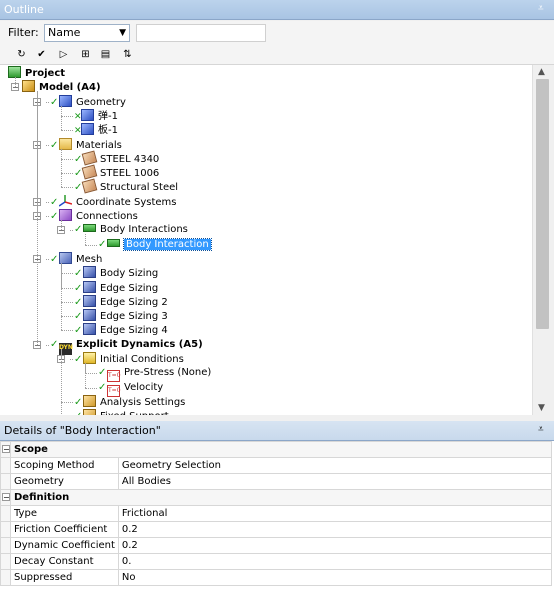  I want to click on tree-node: Project, so click(36, 73).